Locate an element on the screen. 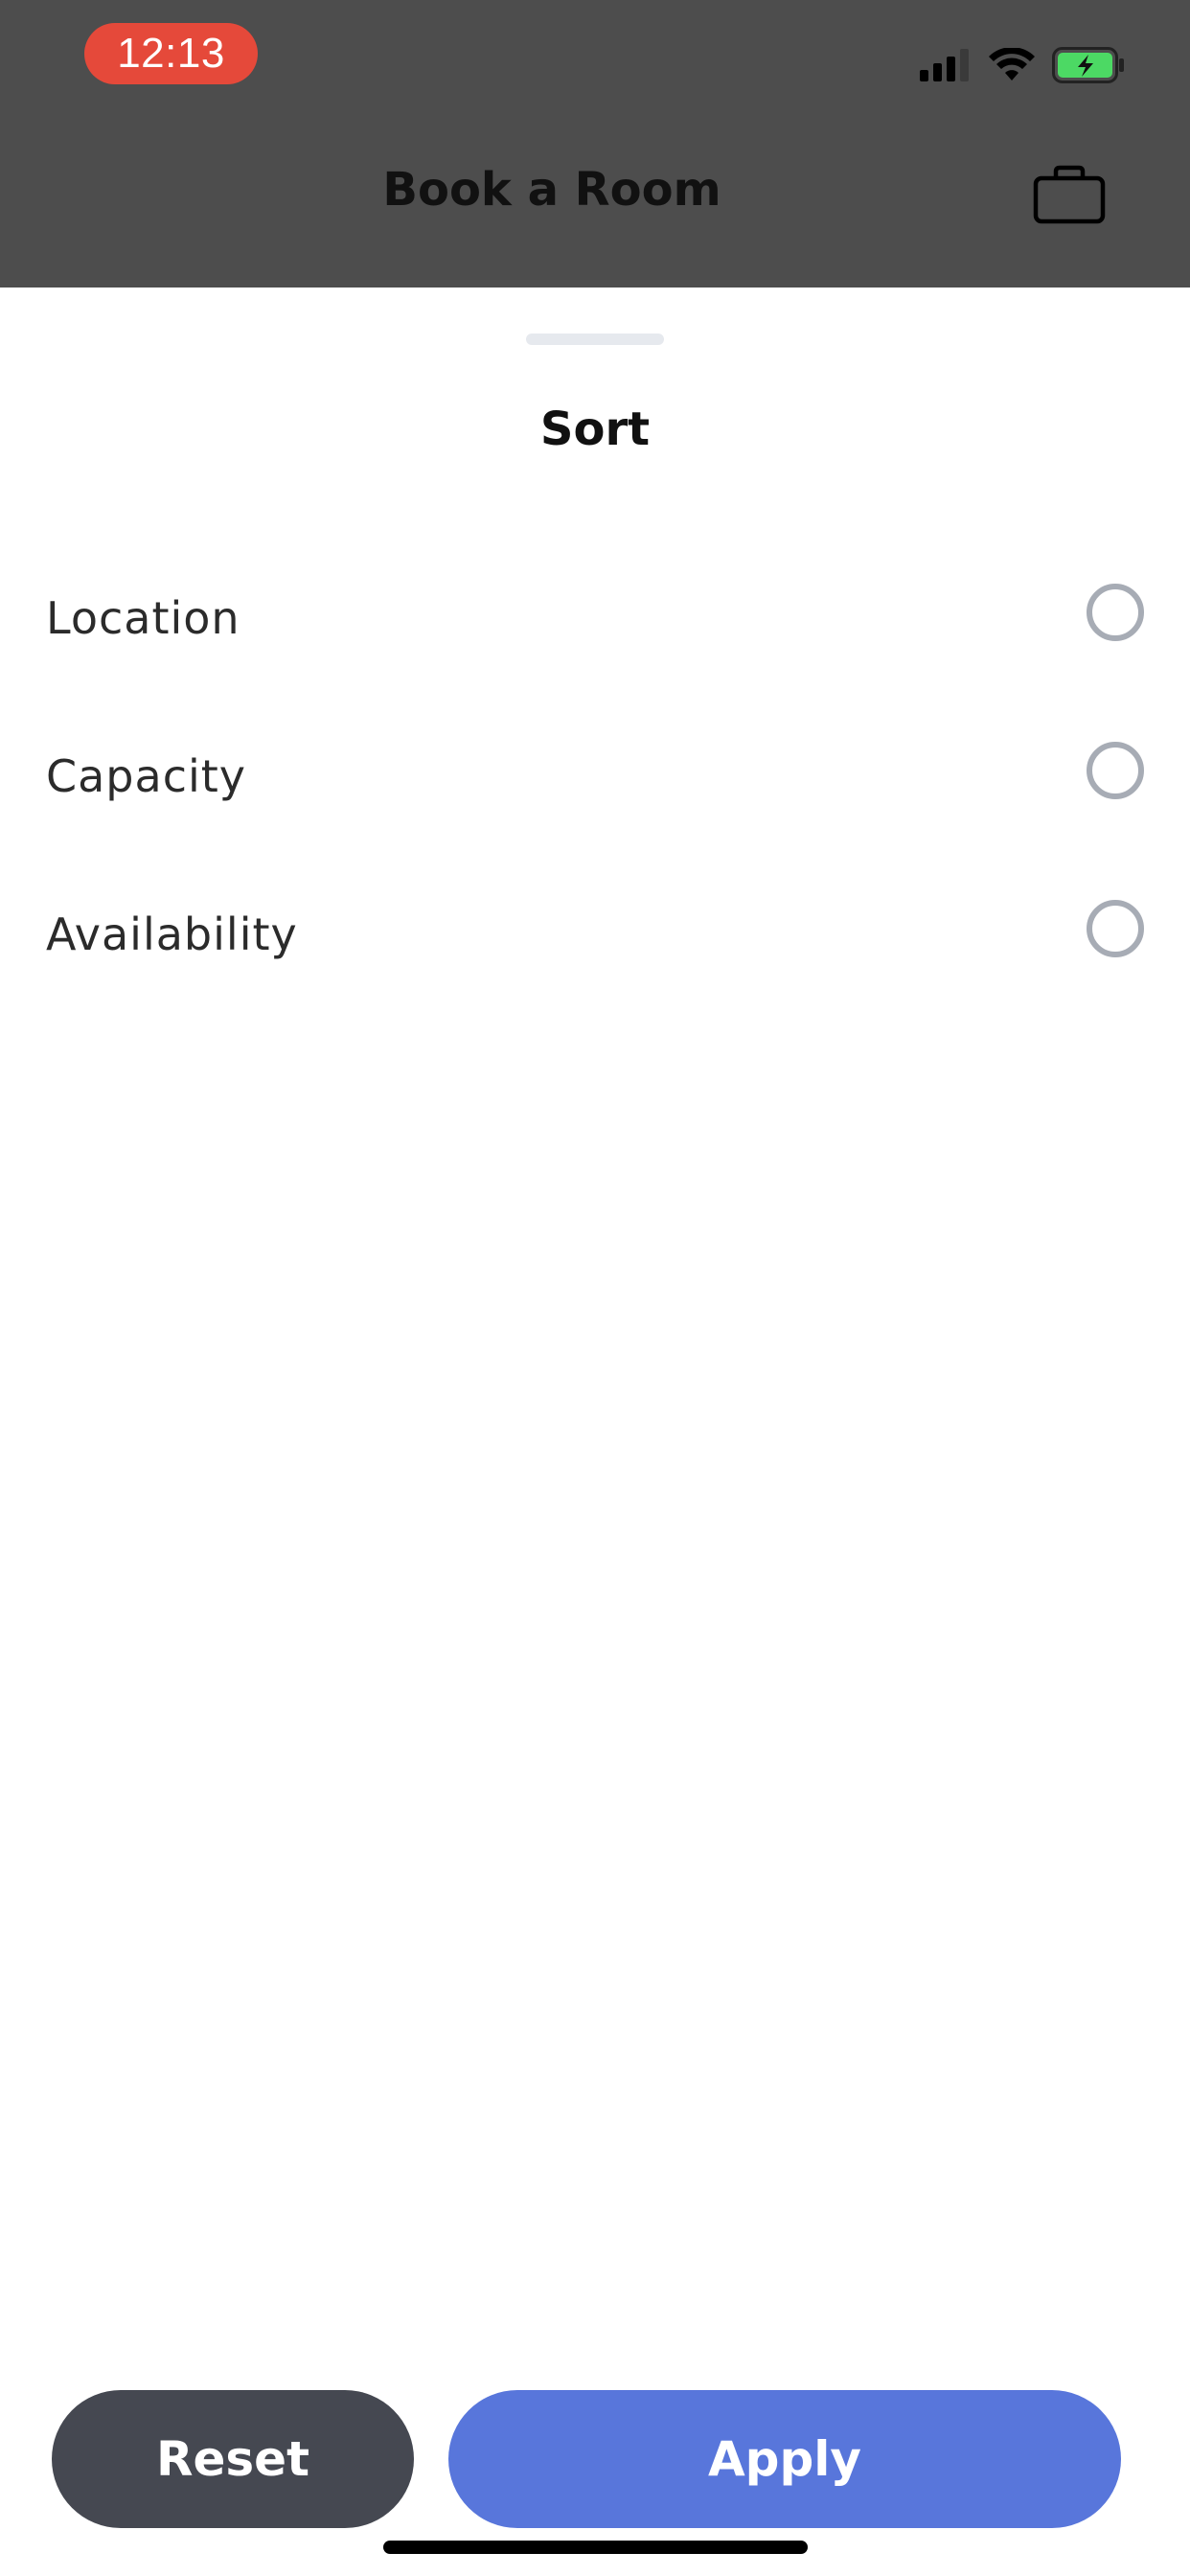 The image size is (1190, 2576). briefcase-button is located at coordinates (1070, 196).